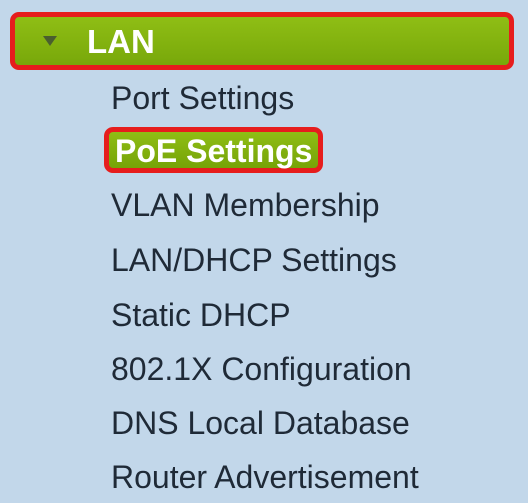  What do you see at coordinates (121, 41) in the screenshot?
I see `lan-section-label: LAN` at bounding box center [121, 41].